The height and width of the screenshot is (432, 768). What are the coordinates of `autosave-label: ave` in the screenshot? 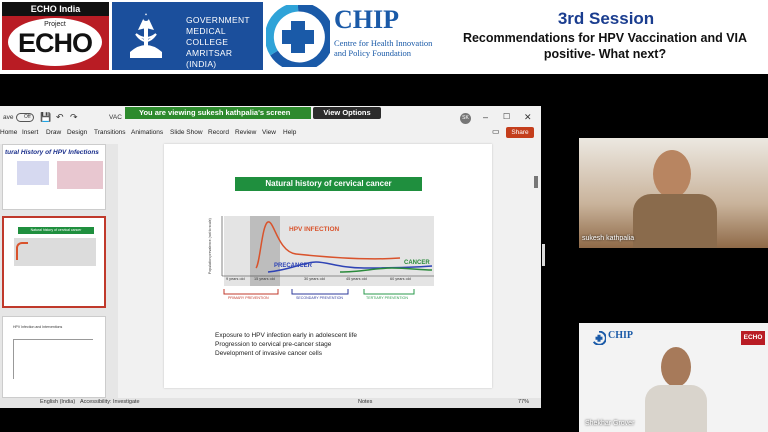 It's located at (8, 117).